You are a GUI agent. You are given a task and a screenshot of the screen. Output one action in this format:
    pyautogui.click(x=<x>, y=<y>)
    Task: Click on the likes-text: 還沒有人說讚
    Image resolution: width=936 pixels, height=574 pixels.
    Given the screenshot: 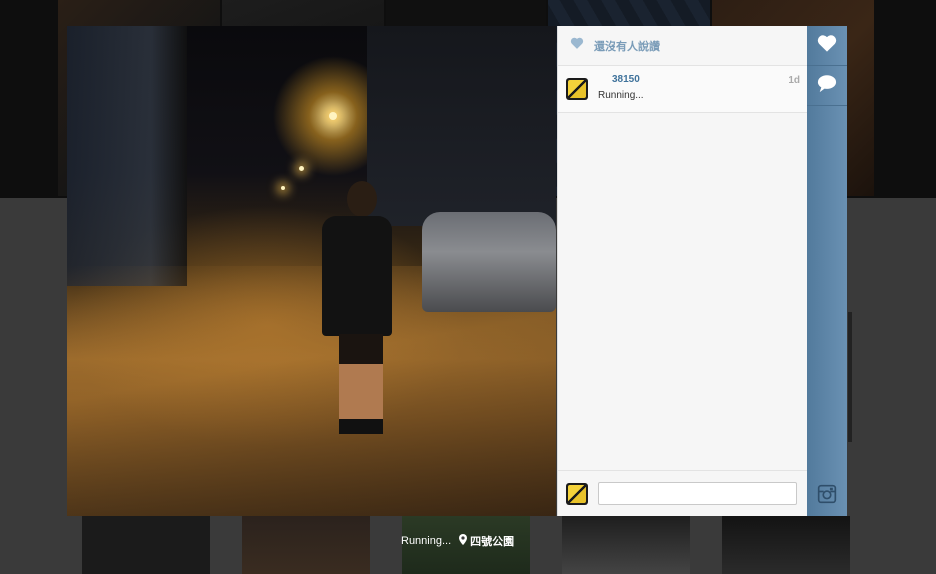 What is the action you would take?
    pyautogui.click(x=627, y=46)
    